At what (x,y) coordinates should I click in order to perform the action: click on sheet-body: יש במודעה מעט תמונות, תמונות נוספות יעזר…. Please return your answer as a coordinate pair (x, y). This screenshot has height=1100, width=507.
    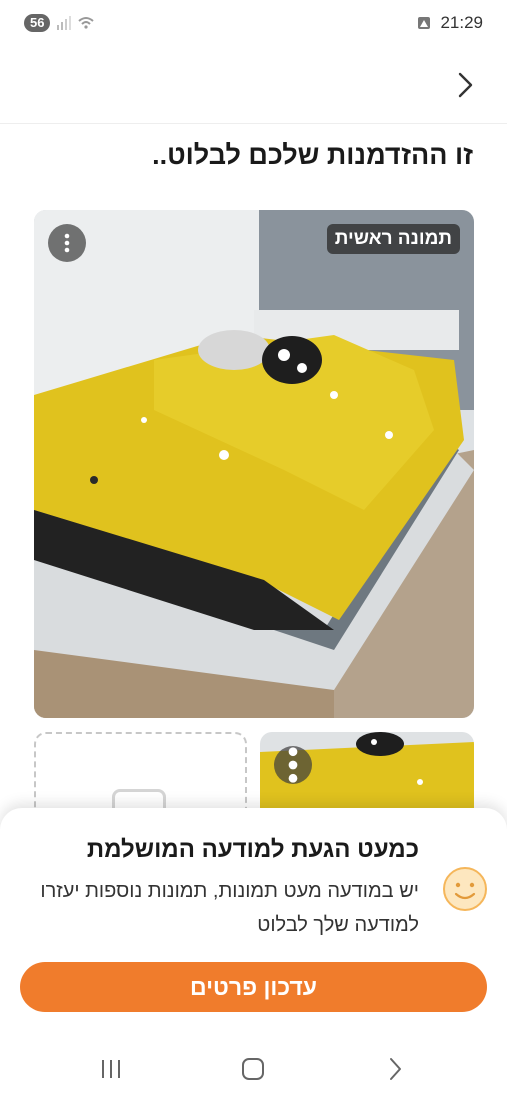
    Looking at the image, I should click on (229, 908).